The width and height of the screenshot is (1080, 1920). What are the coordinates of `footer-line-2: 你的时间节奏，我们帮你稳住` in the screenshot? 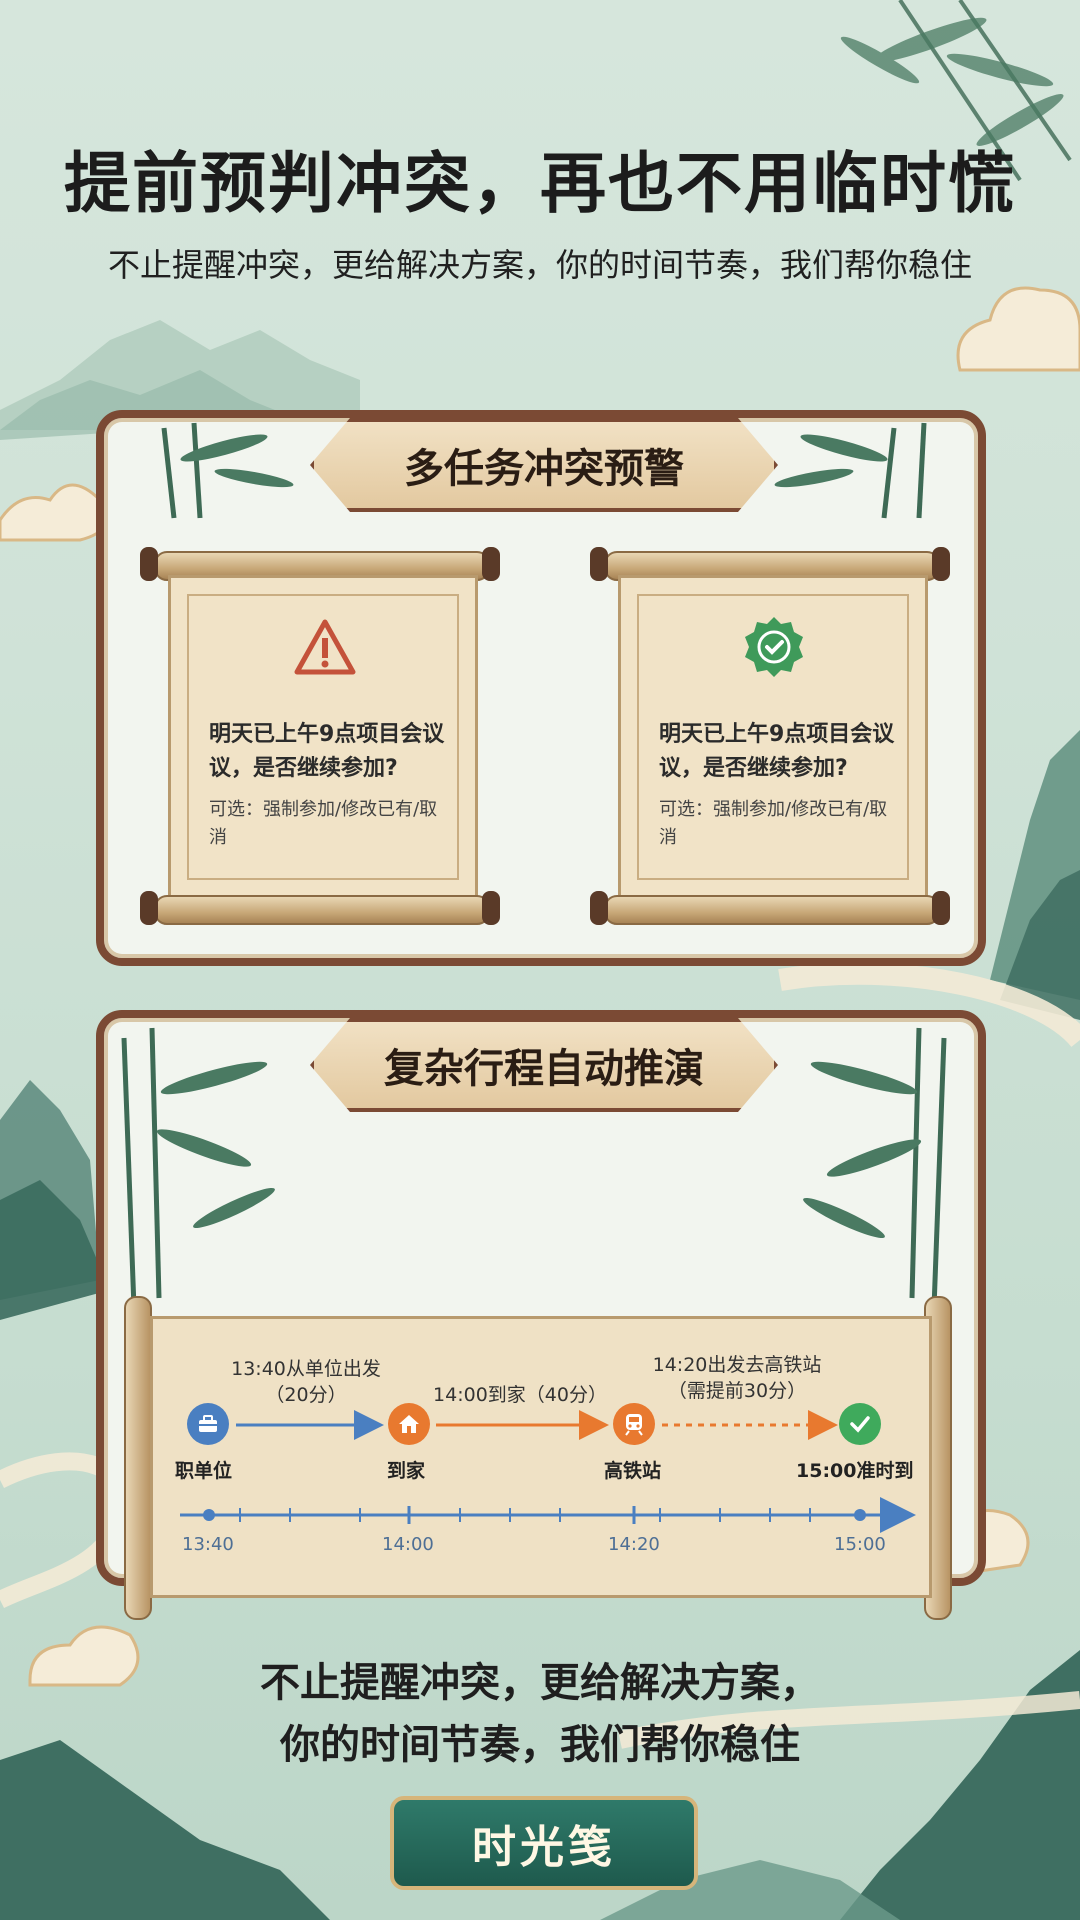 It's located at (540, 1745).